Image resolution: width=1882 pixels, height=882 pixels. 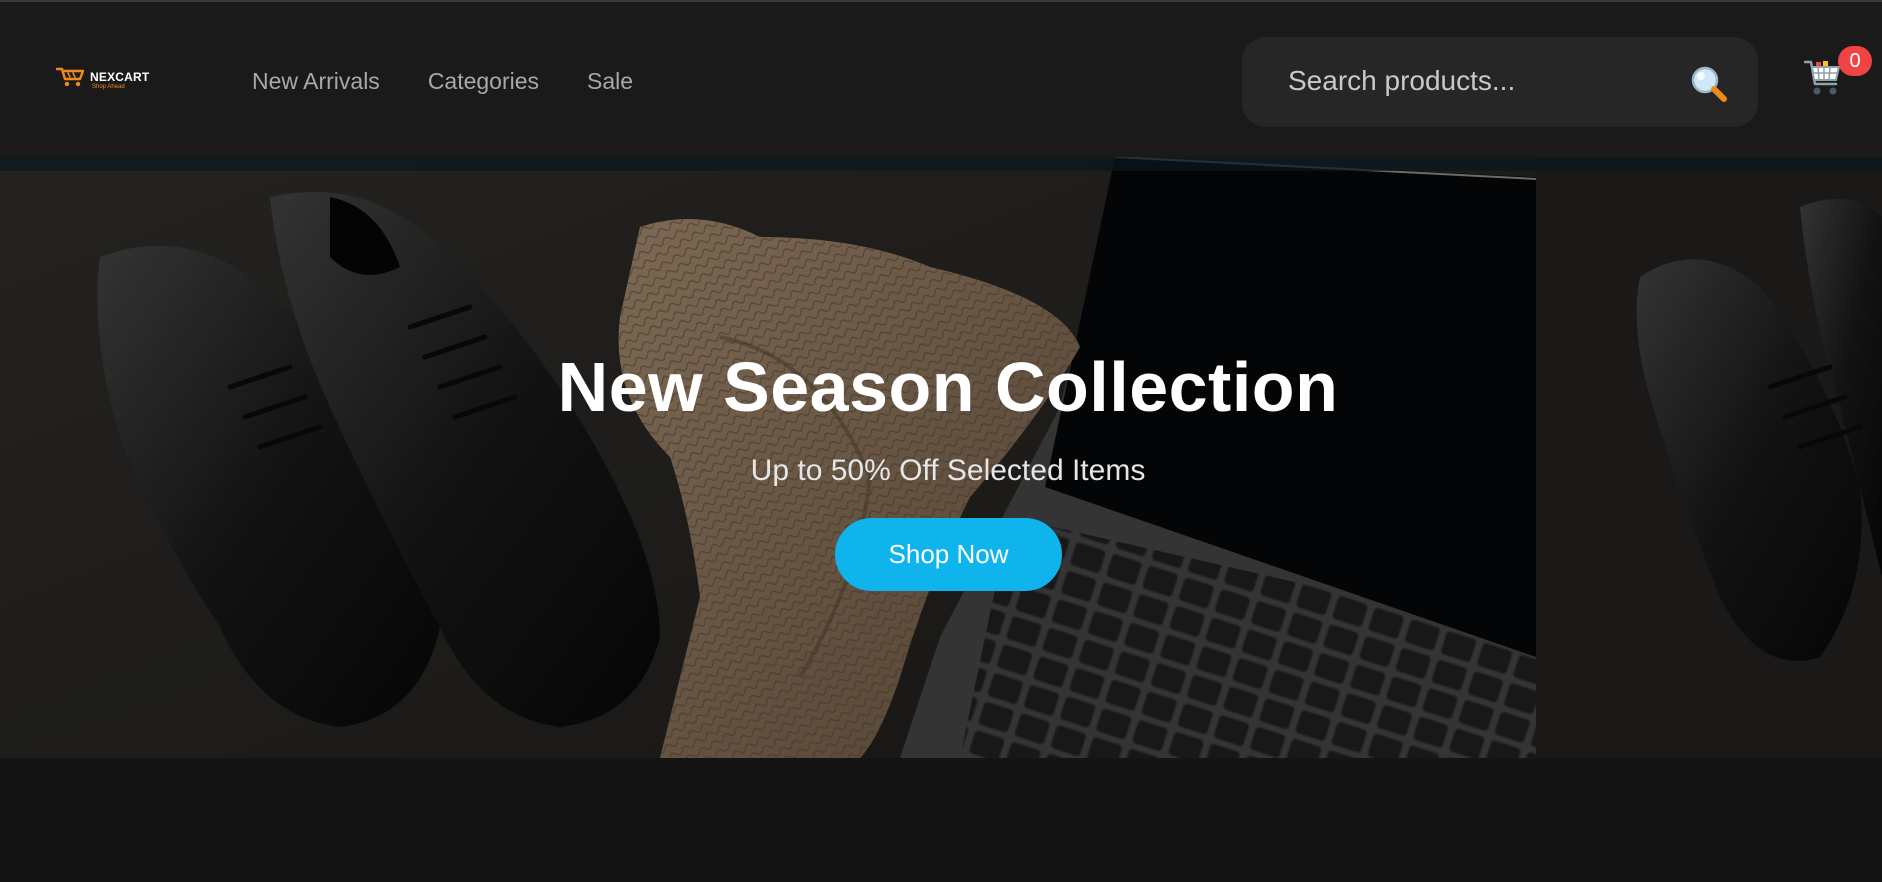 What do you see at coordinates (948, 470) in the screenshot?
I see `hero-subtitle: Up to 50% Off Selected Items` at bounding box center [948, 470].